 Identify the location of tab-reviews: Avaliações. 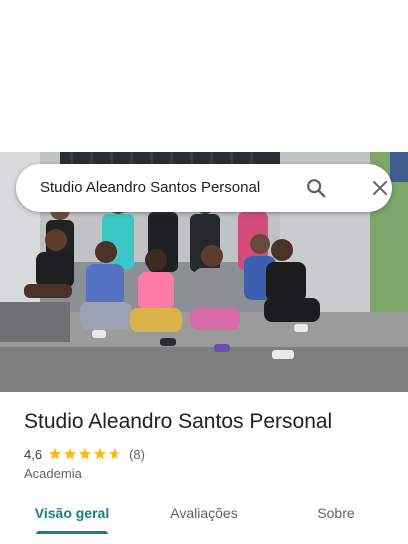
(204, 522).